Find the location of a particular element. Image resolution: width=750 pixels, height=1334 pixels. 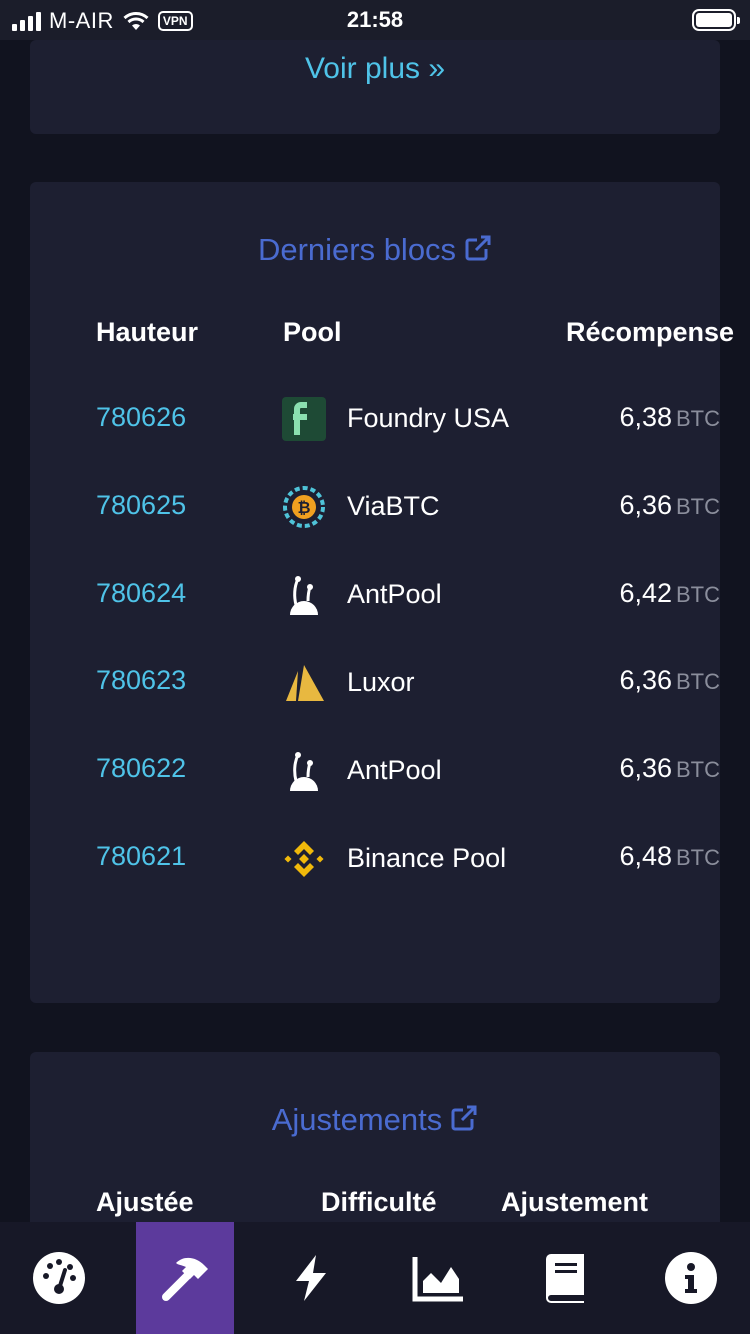

pool-name: Binance Pool is located at coordinates (427, 858).